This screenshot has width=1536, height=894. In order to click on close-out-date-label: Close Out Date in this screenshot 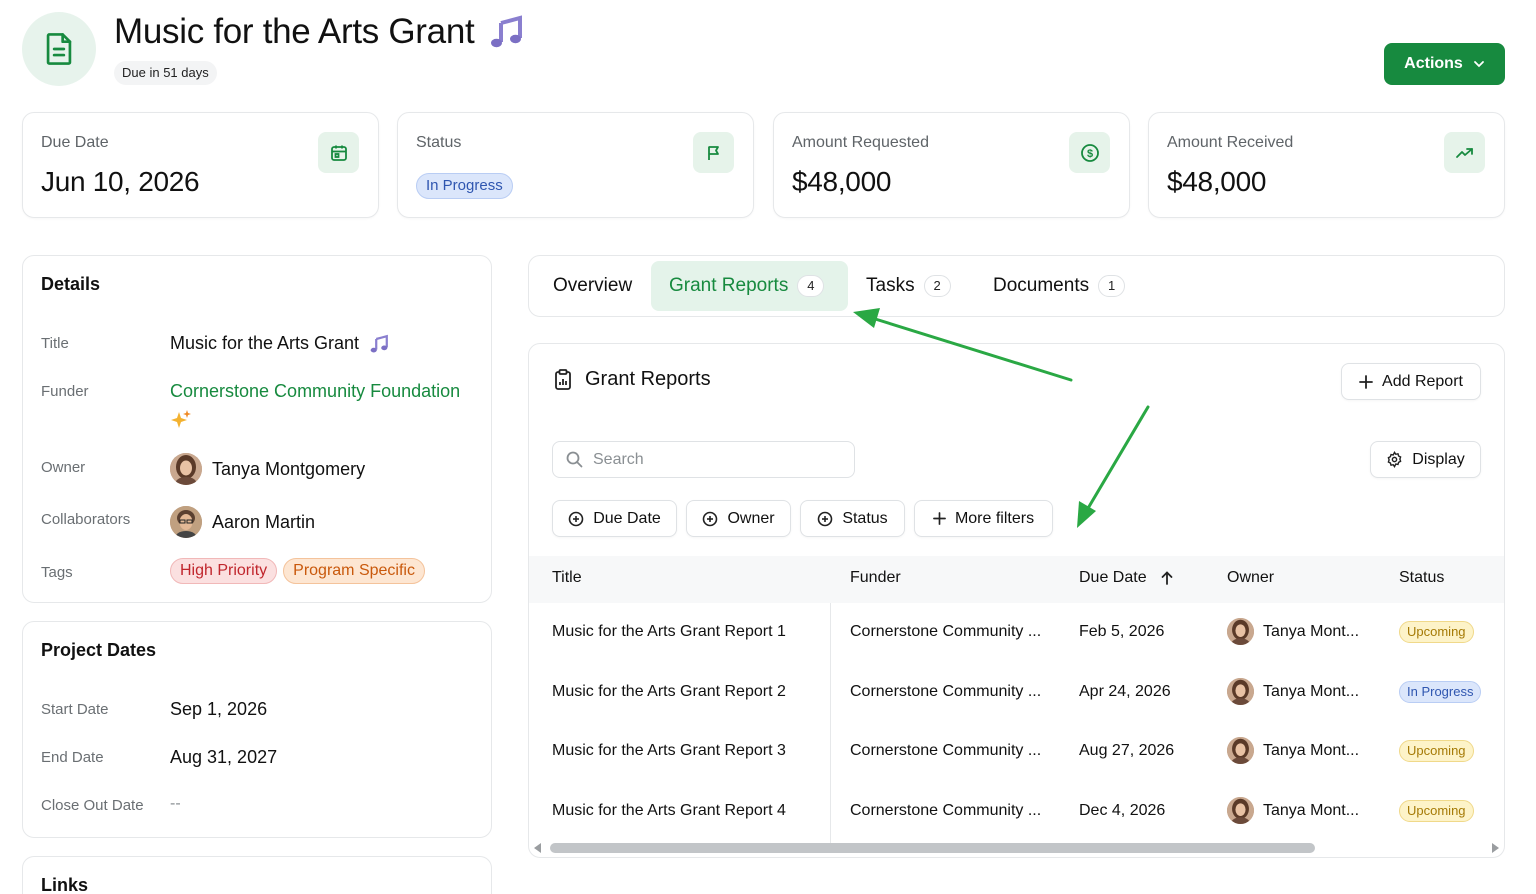, I will do `click(92, 805)`.